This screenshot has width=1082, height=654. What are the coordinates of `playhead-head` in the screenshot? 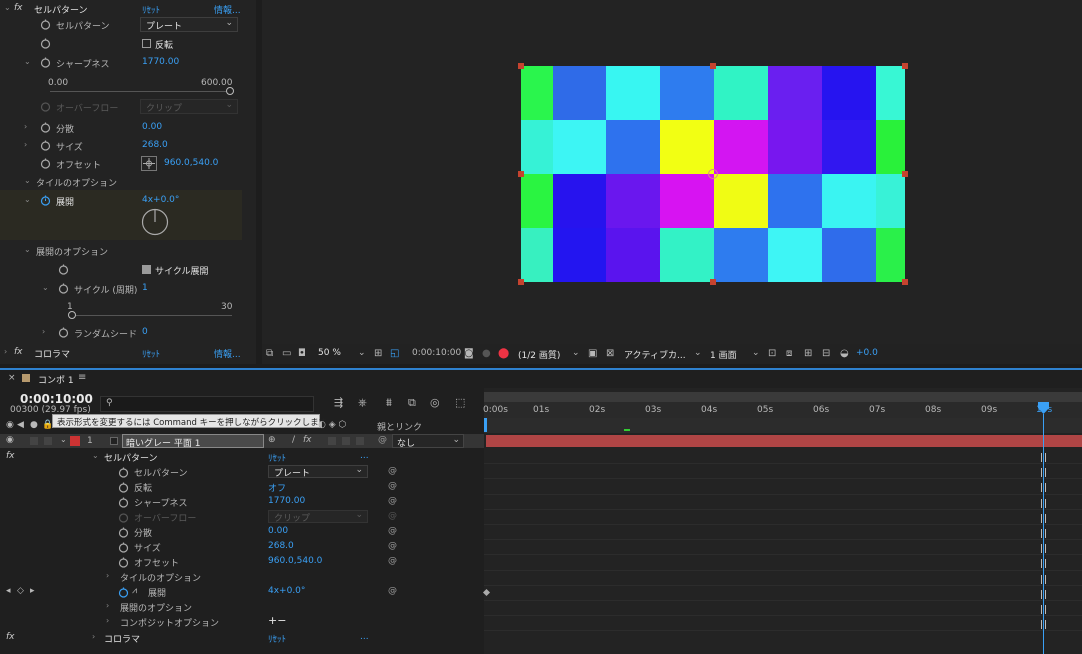 It's located at (1043, 408).